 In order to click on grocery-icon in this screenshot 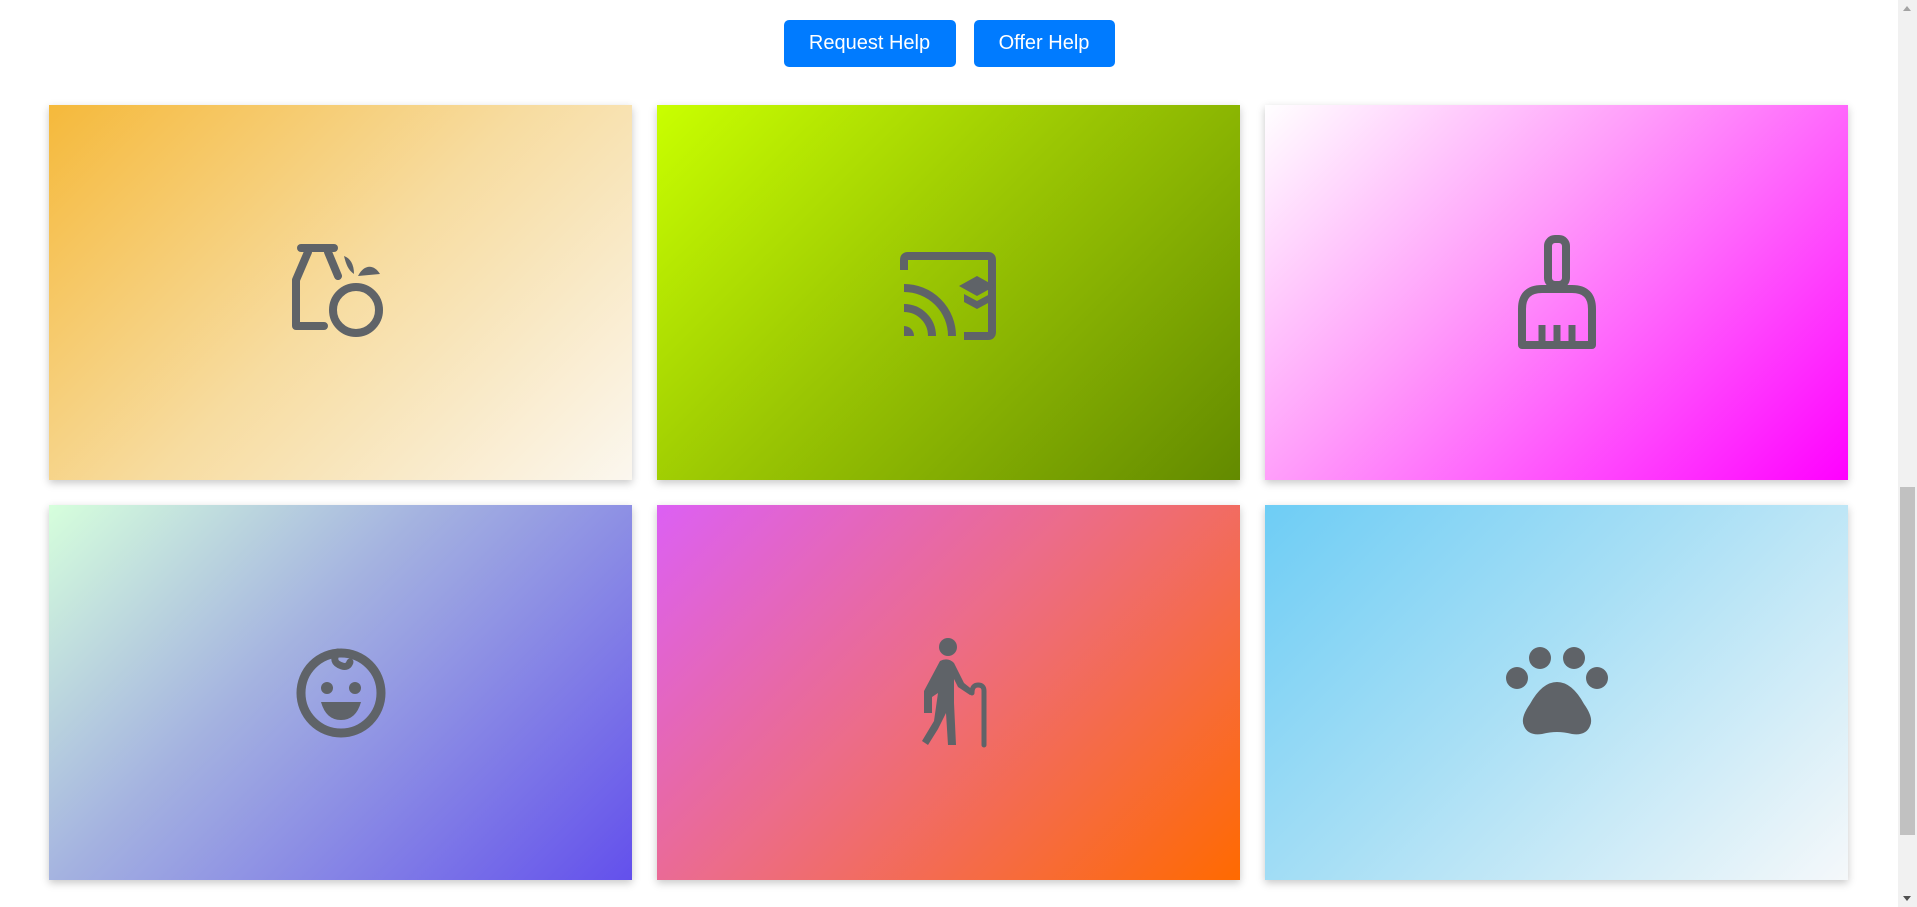, I will do `click(337, 290)`.